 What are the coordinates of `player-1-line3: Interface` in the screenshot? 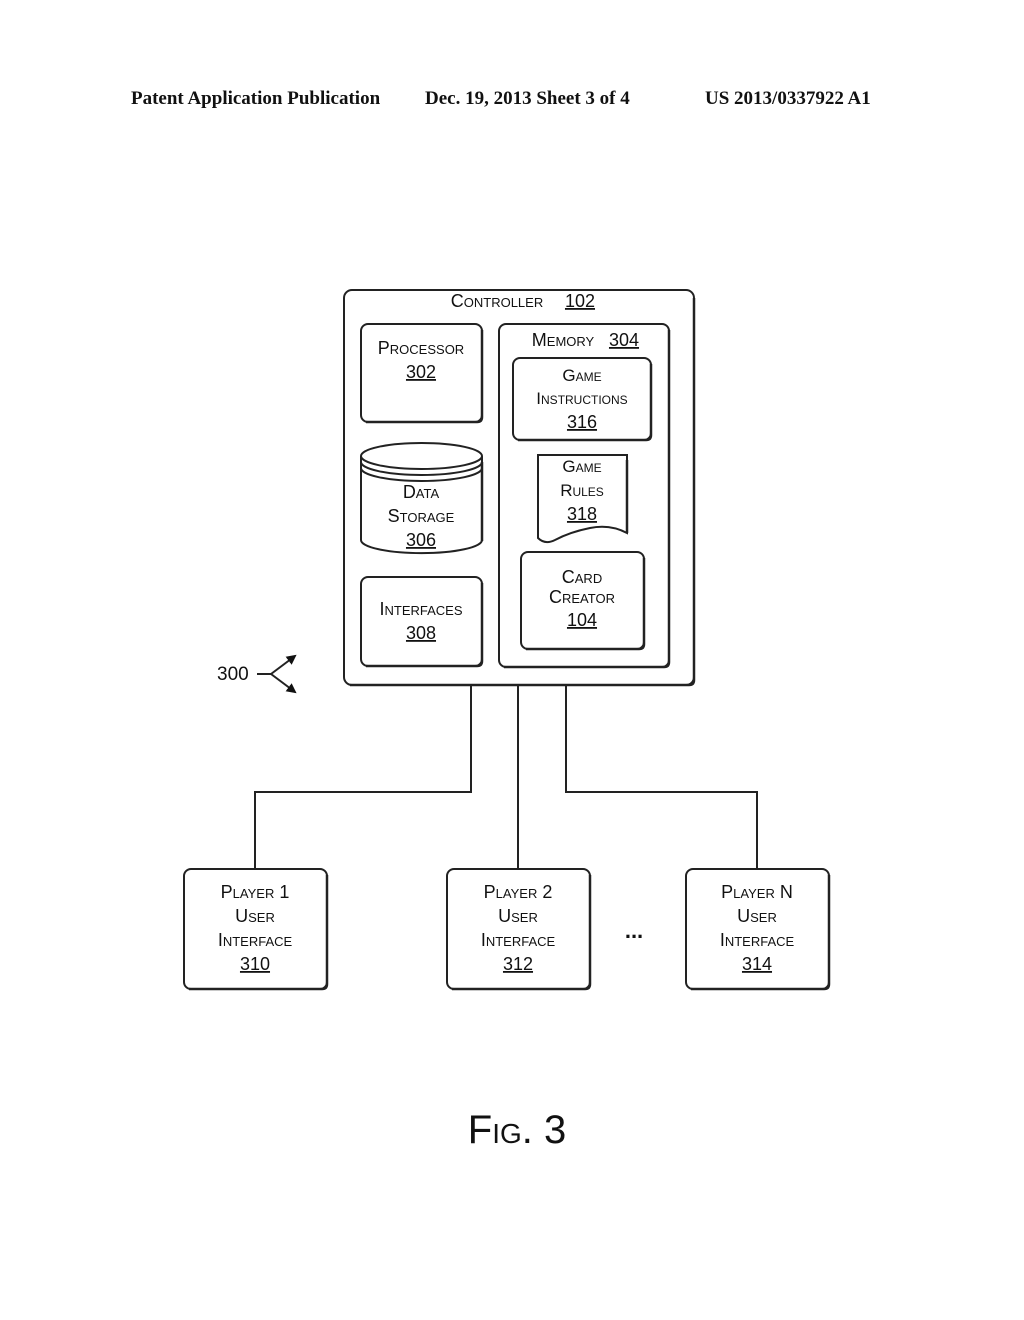 It's located at (255, 940).